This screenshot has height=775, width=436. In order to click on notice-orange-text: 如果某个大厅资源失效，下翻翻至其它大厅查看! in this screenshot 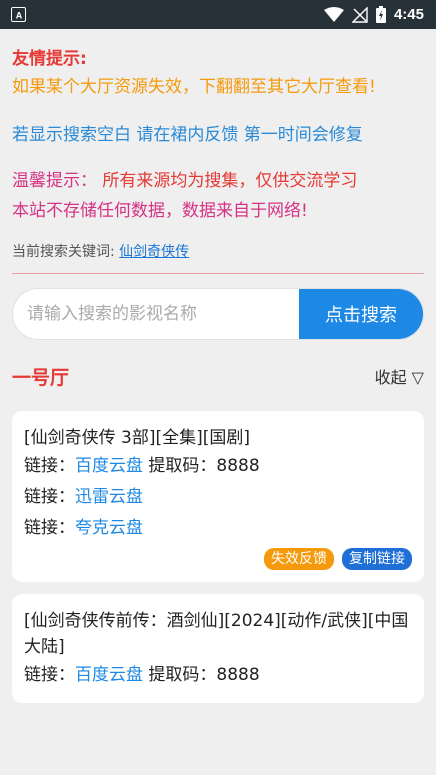, I will do `click(194, 87)`.